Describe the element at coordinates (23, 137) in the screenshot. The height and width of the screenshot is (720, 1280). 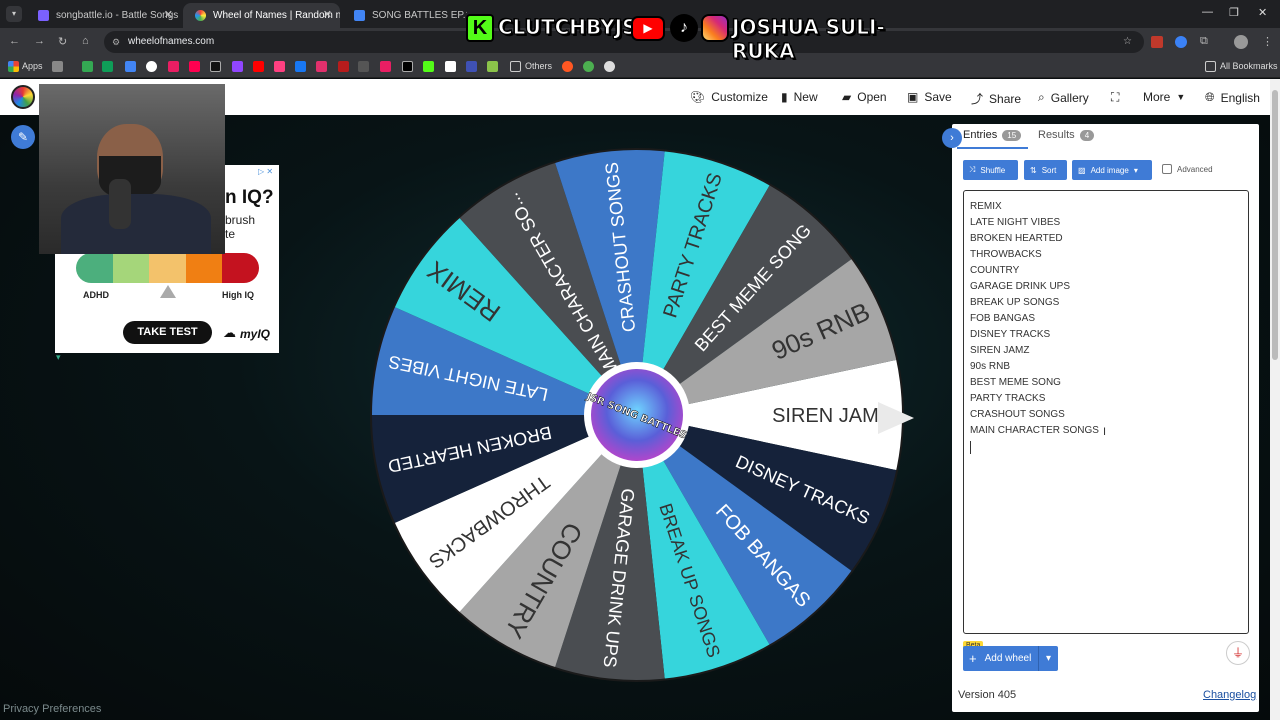
I see `edit-pencil-button: ✎` at that location.